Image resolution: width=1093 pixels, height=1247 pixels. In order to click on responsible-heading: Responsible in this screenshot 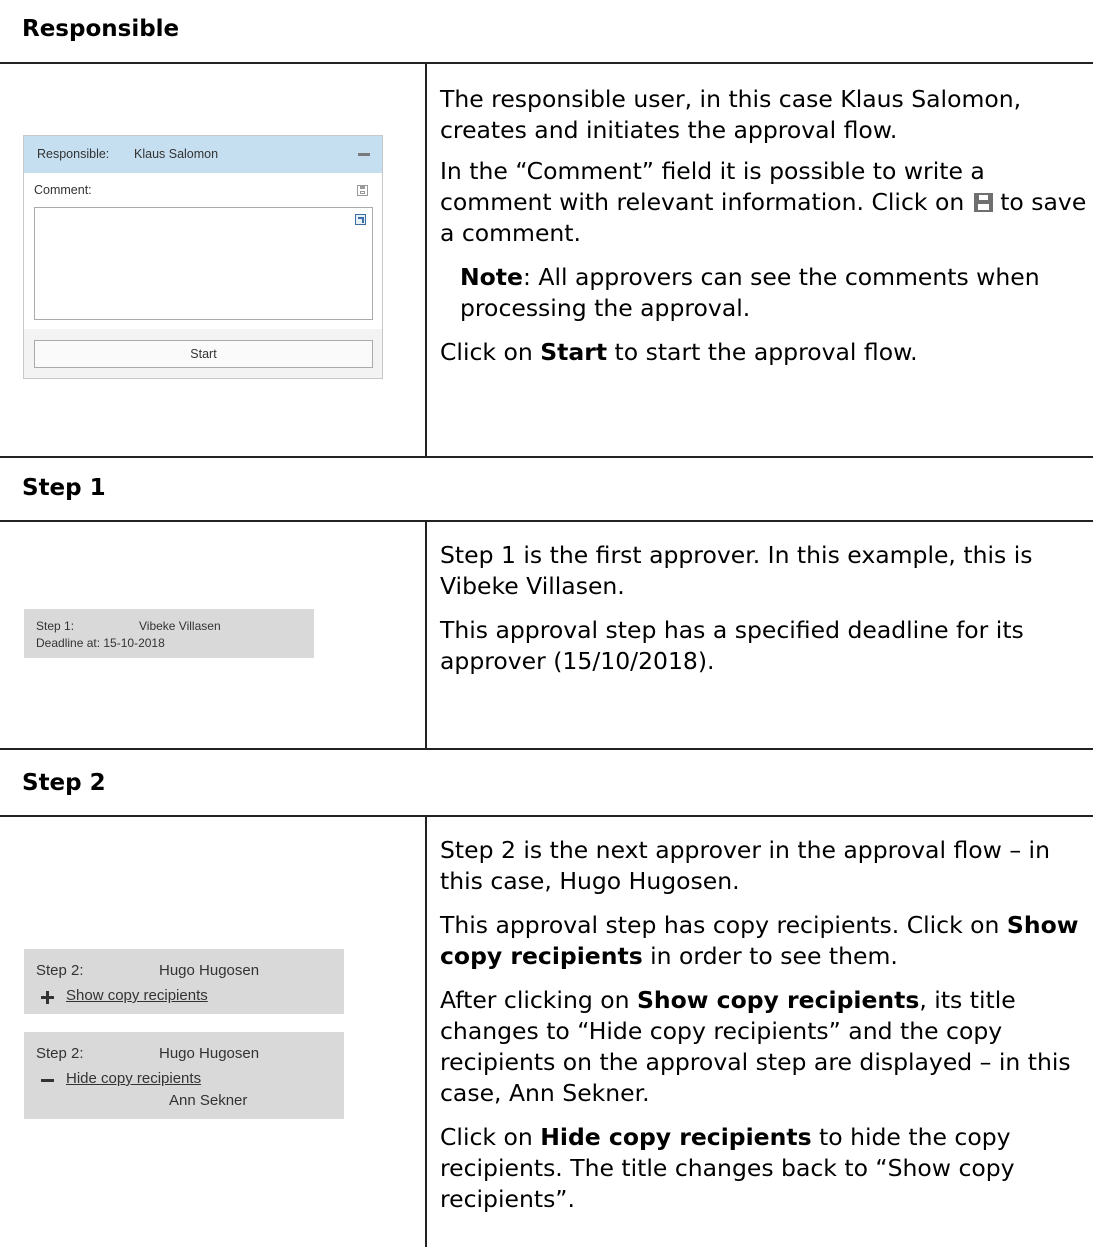, I will do `click(101, 29)`.